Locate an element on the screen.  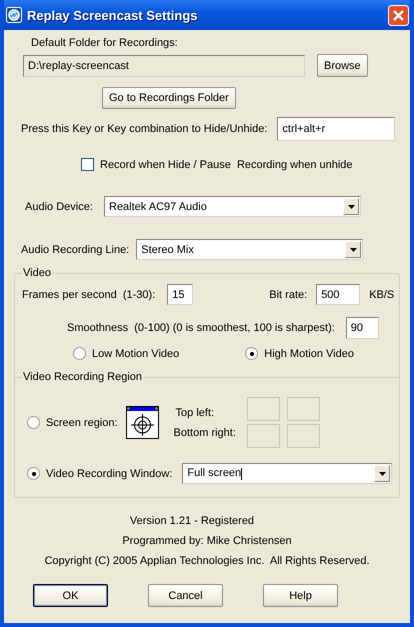
smoothness-label: Smoothness (0-100) (0 is smoothest, 100 is sharpest): is located at coordinates (201, 328).